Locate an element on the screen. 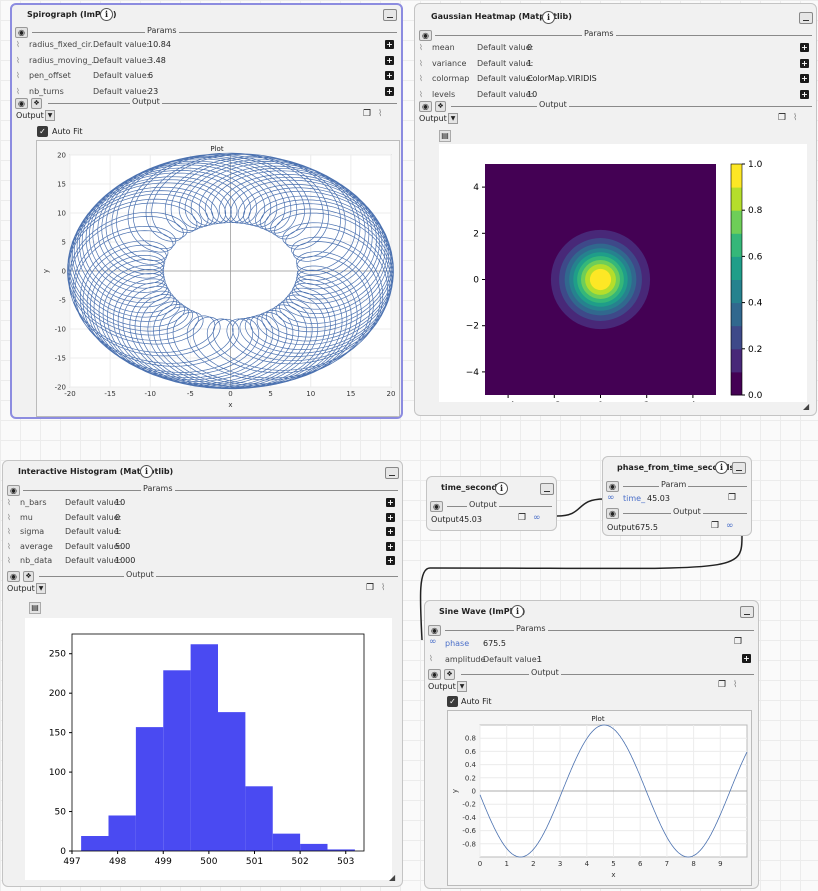  param-name: n_bars is located at coordinates (33, 502).